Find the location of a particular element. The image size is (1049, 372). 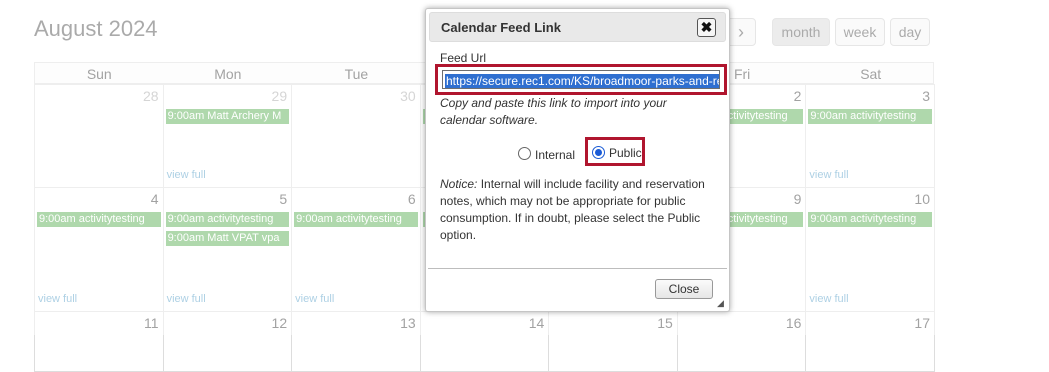

resize-grip-icon: ◢ is located at coordinates (721, 303).